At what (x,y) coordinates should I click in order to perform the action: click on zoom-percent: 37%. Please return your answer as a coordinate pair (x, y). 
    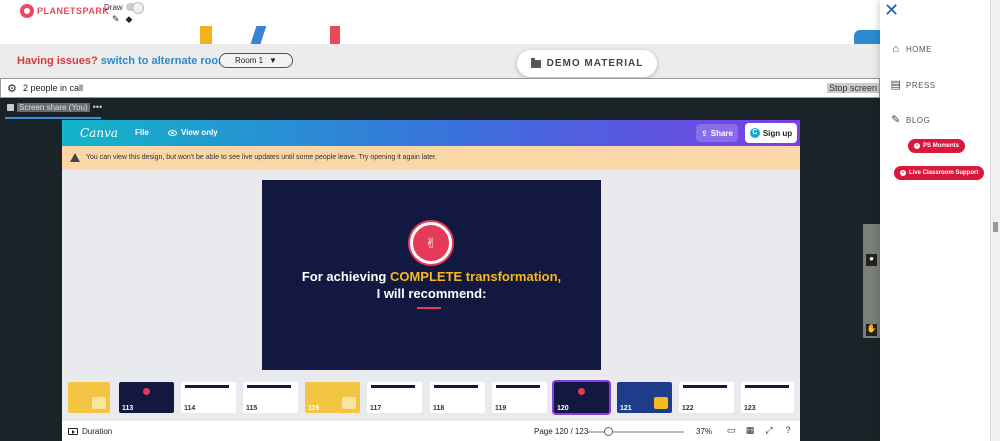
    Looking at the image, I should click on (704, 431).